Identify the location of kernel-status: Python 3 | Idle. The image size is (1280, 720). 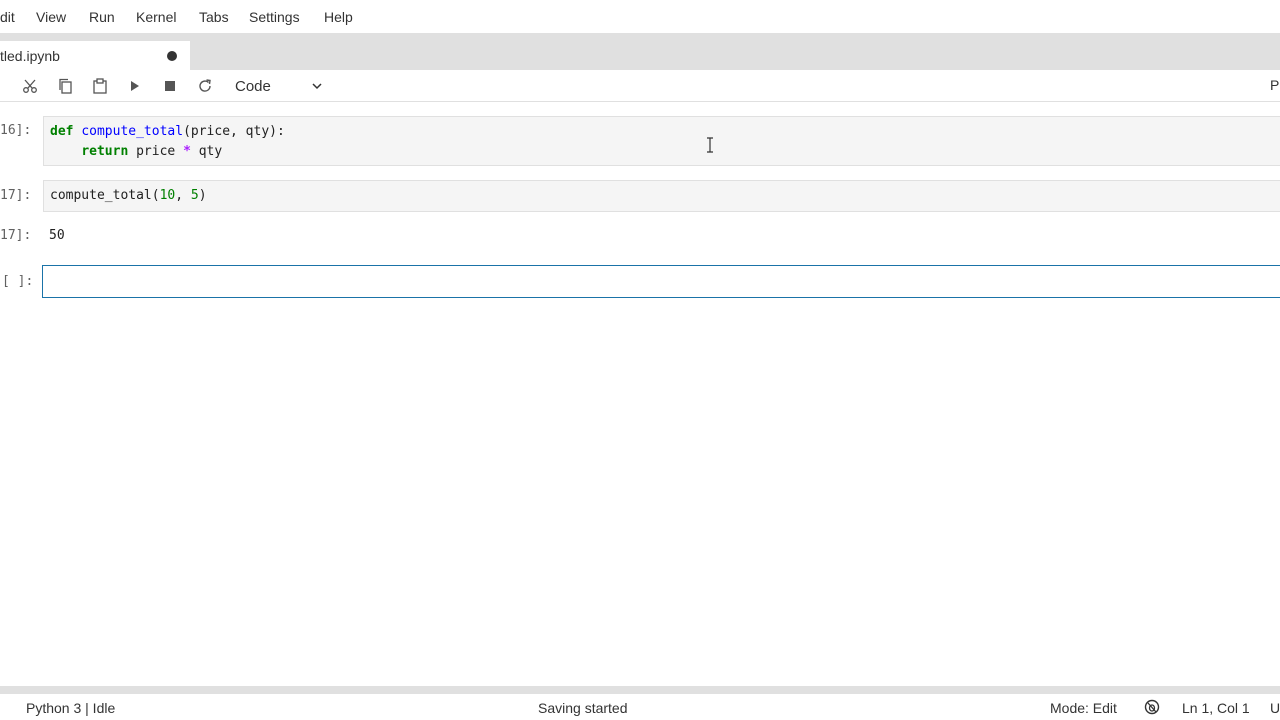
(70, 708).